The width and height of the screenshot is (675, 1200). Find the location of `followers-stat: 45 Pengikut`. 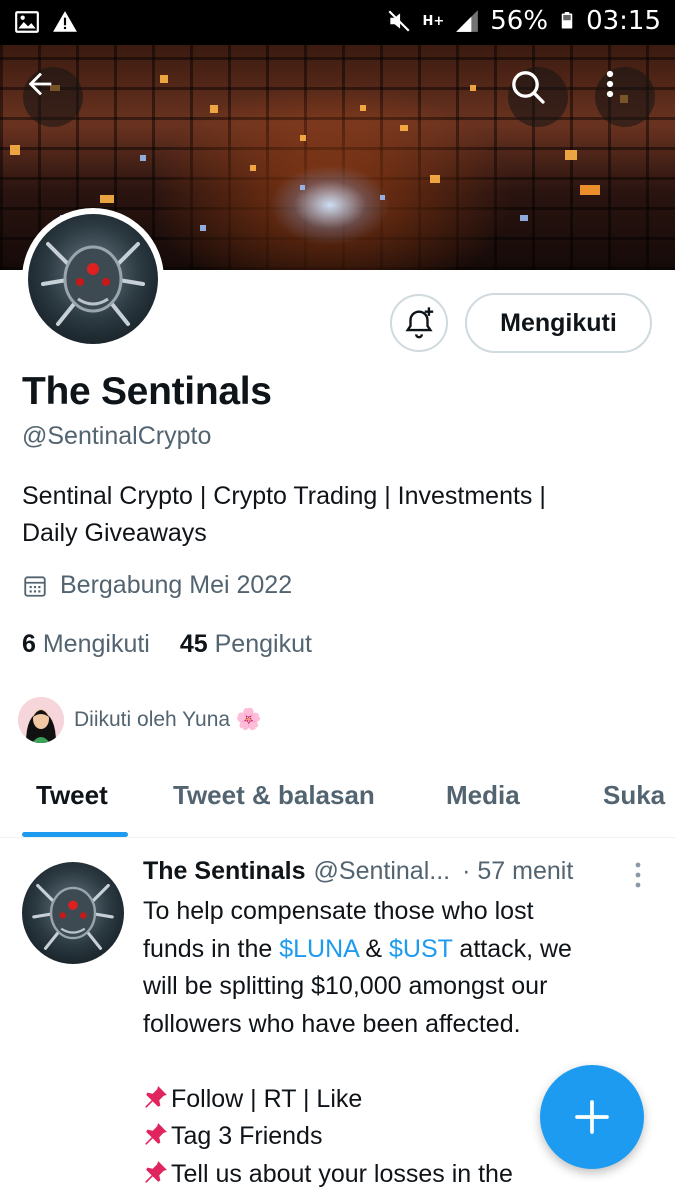

followers-stat: 45 Pengikut is located at coordinates (246, 644).